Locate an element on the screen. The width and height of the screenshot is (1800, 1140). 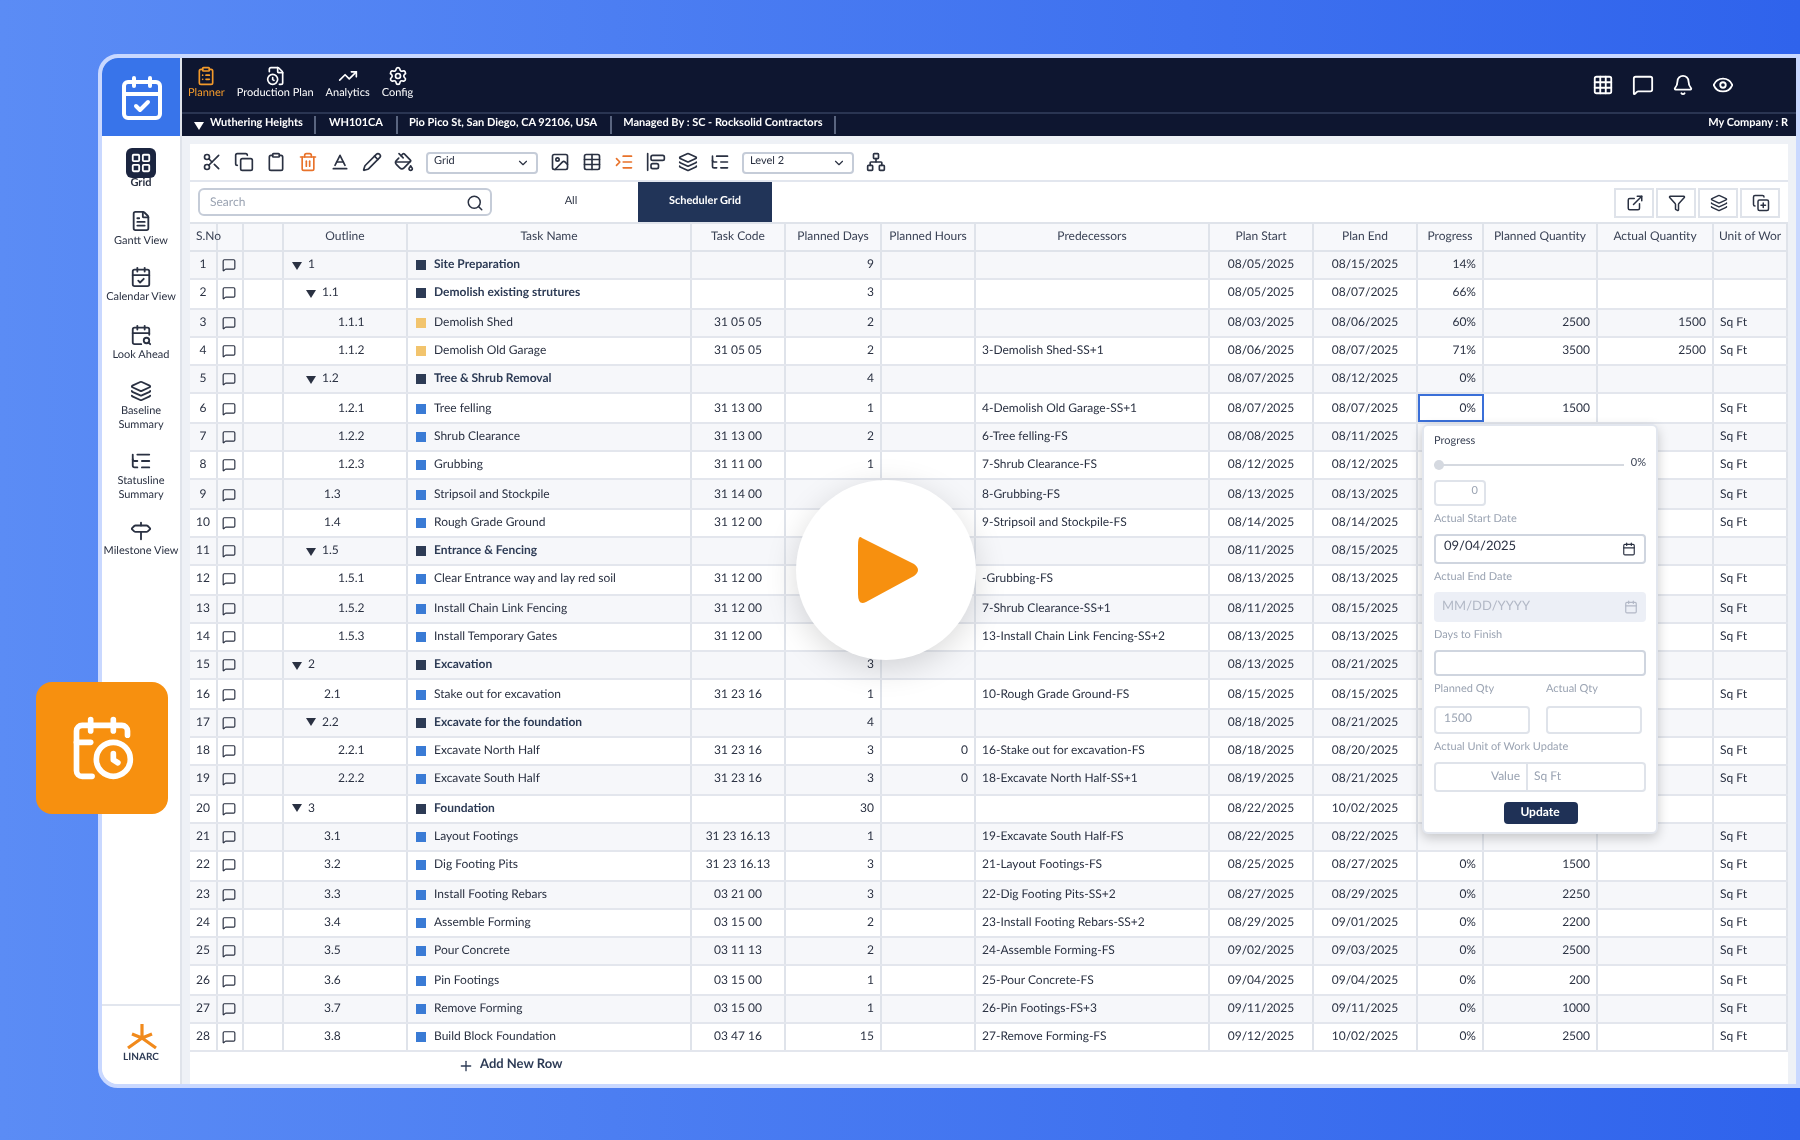
eye-icon is located at coordinates (1723, 85).